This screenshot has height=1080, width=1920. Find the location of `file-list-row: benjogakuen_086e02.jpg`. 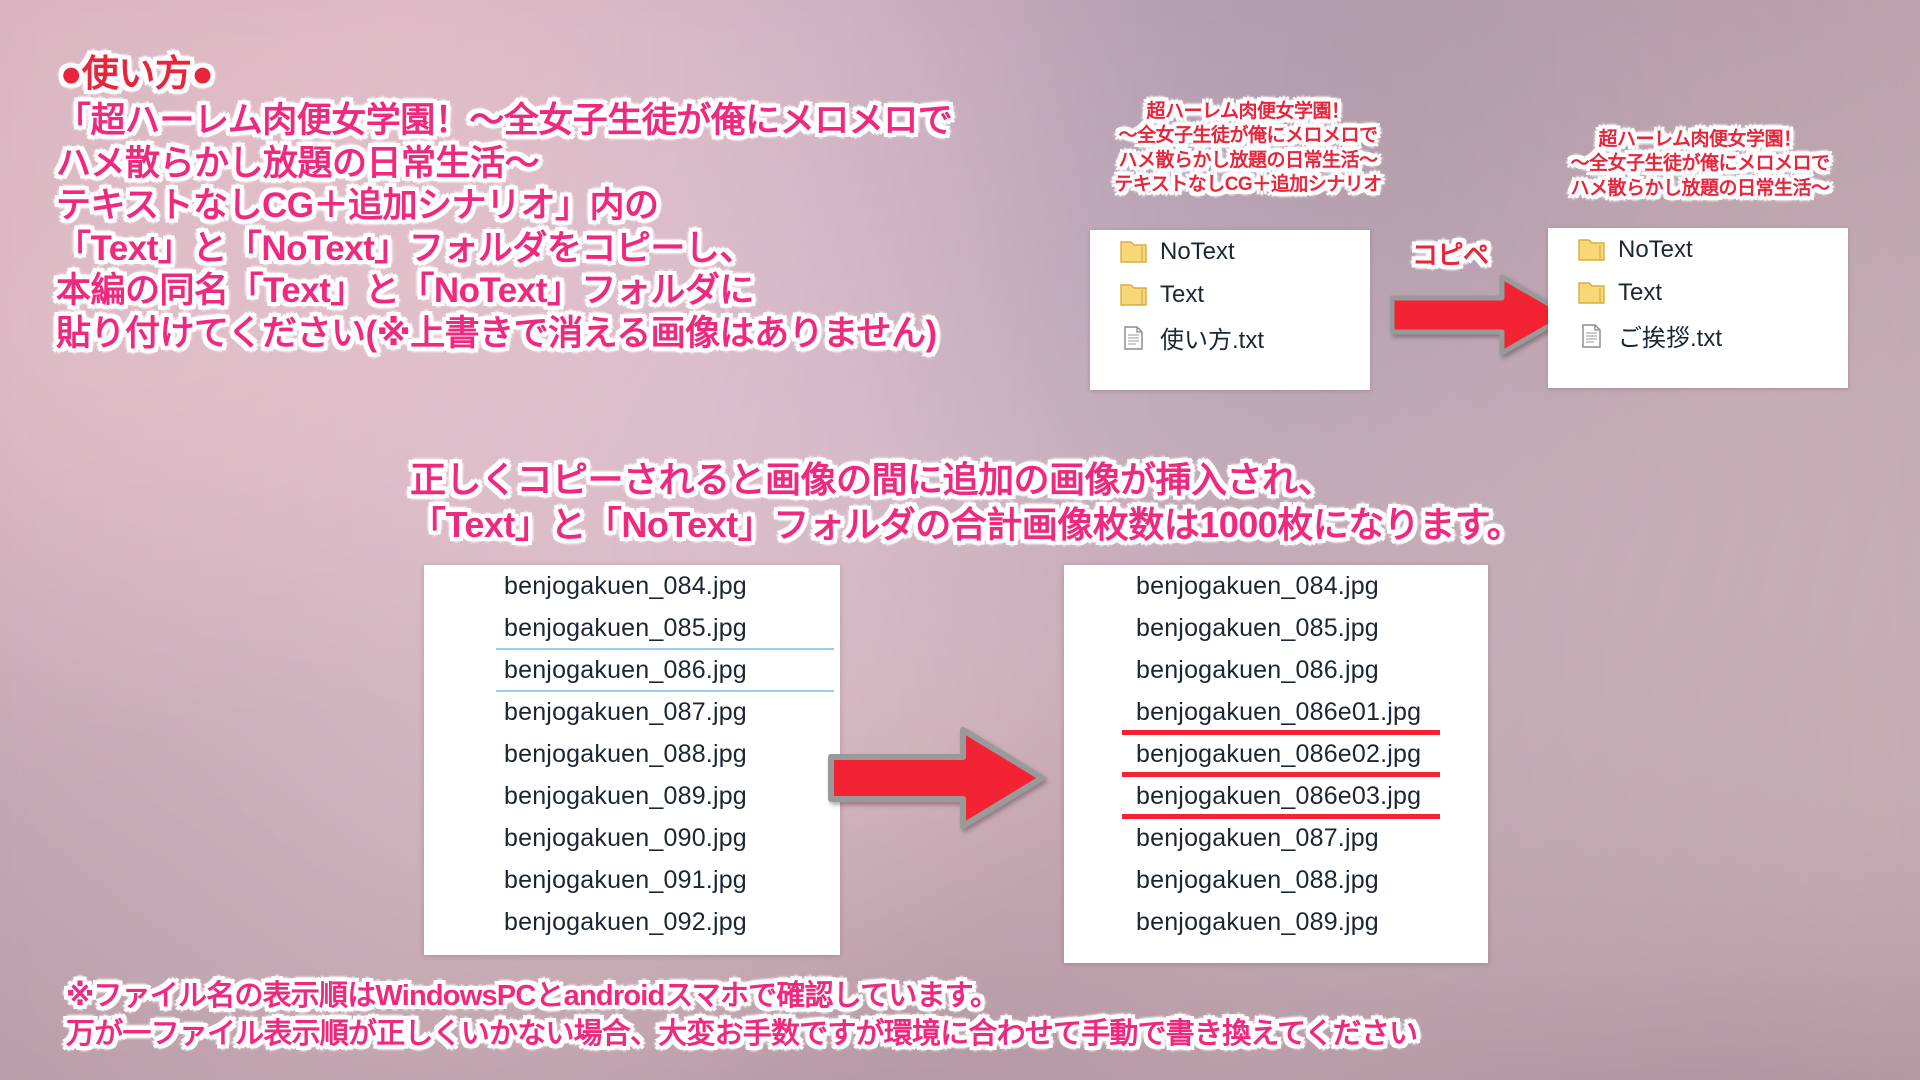

file-list-row: benjogakuen_086e02.jpg is located at coordinates (1276, 755).